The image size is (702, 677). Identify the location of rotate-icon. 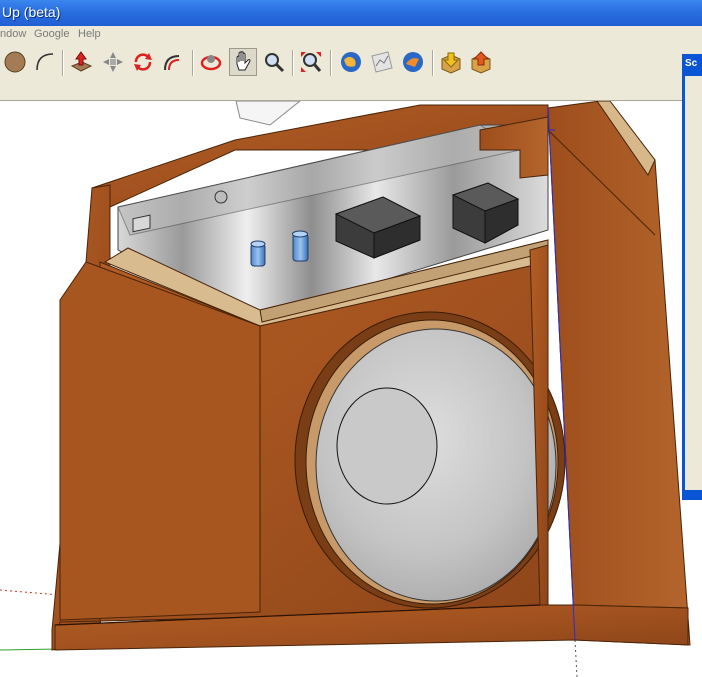
(143, 62).